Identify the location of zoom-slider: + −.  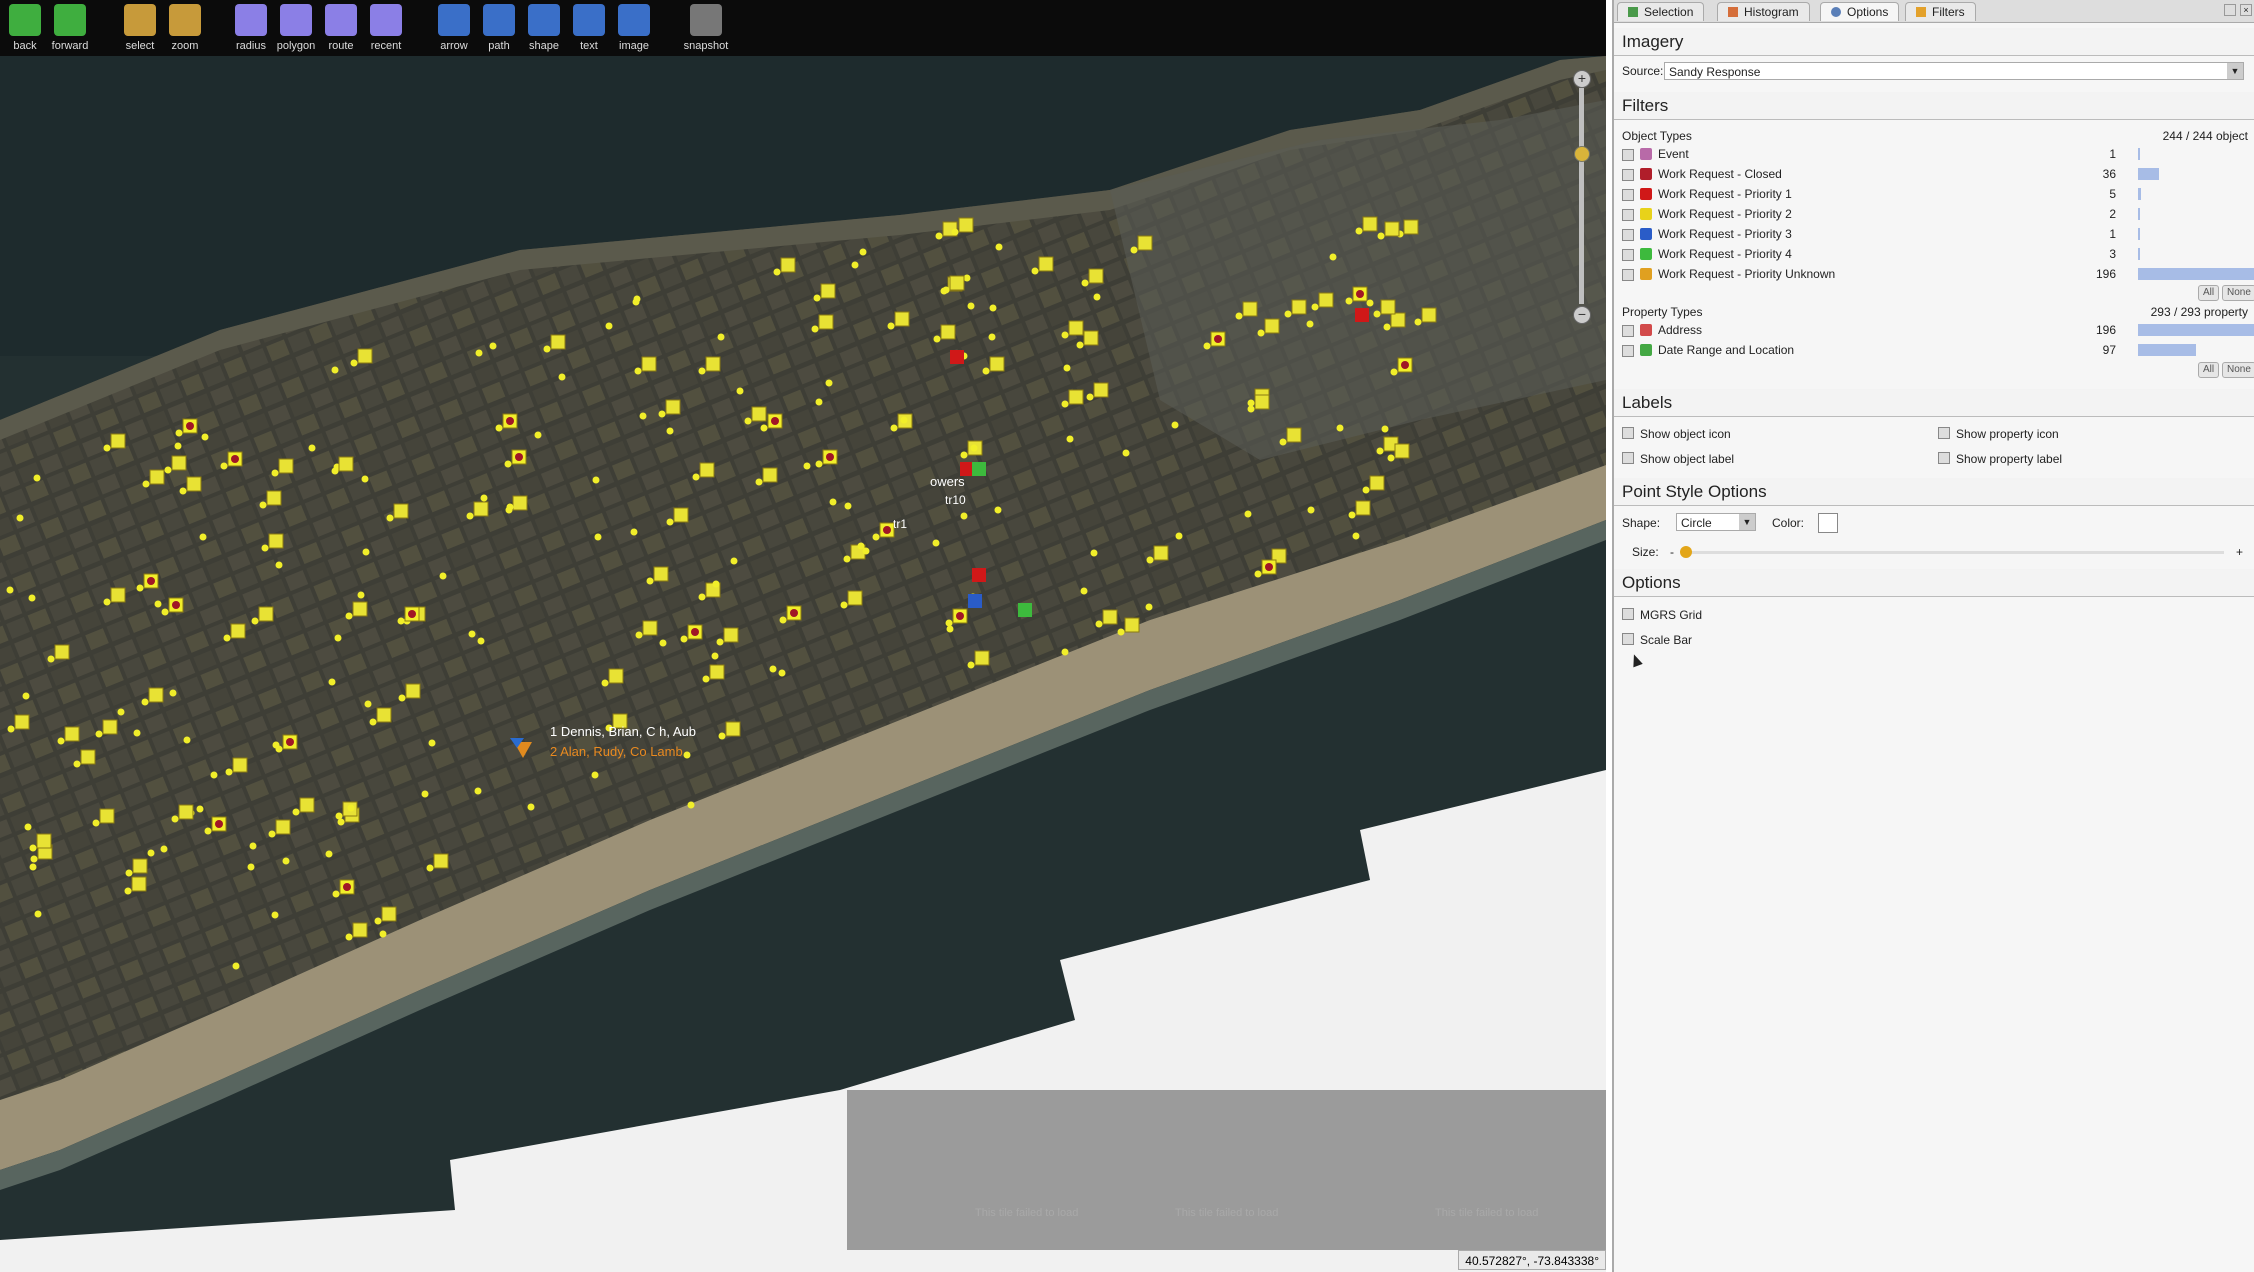
(1582, 197).